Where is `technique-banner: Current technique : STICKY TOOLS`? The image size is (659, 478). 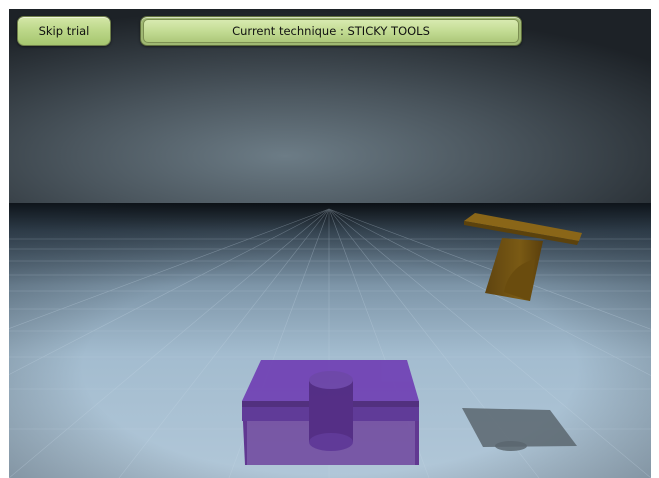
technique-banner: Current technique : STICKY TOOLS is located at coordinates (331, 31).